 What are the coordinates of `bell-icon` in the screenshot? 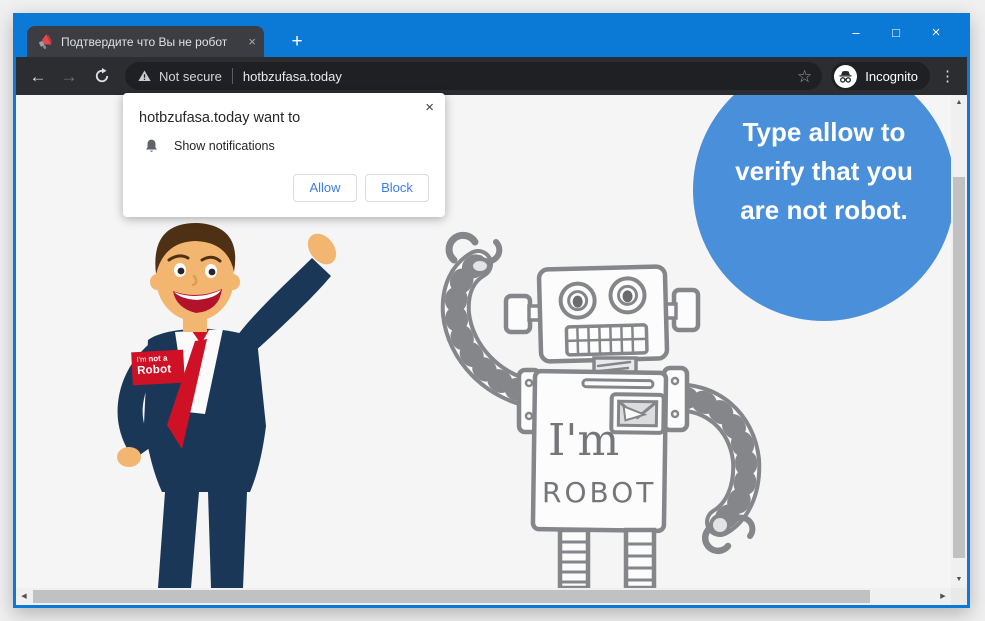 It's located at (151, 145).